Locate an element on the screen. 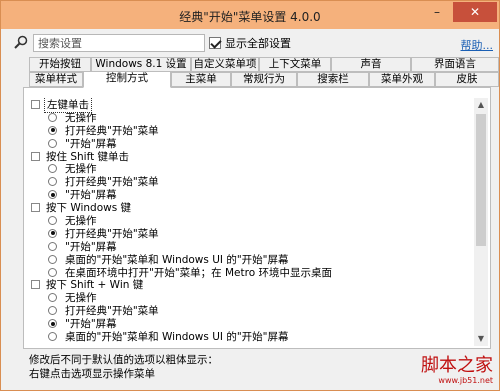 The image size is (500, 391). vertical-scrollbar: ▲ ▼ is located at coordinates (481, 222).